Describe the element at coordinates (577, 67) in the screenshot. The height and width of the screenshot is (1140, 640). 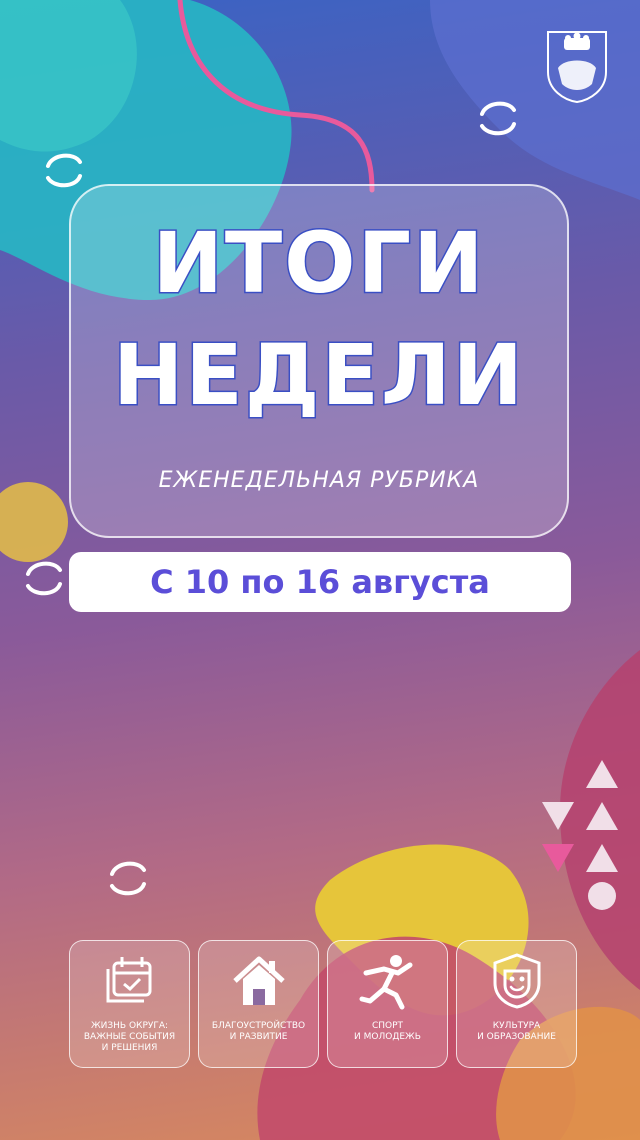
I see `coat-of-arms-icon` at that location.